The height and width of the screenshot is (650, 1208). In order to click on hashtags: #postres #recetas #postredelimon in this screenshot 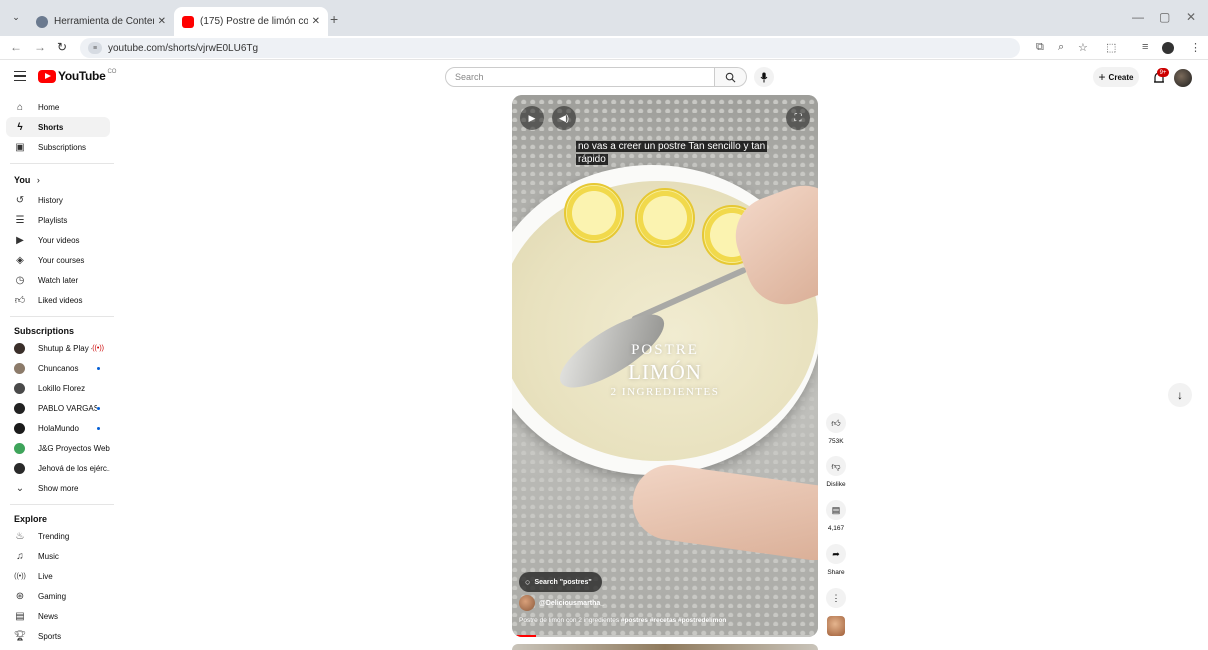, I will do `click(674, 620)`.